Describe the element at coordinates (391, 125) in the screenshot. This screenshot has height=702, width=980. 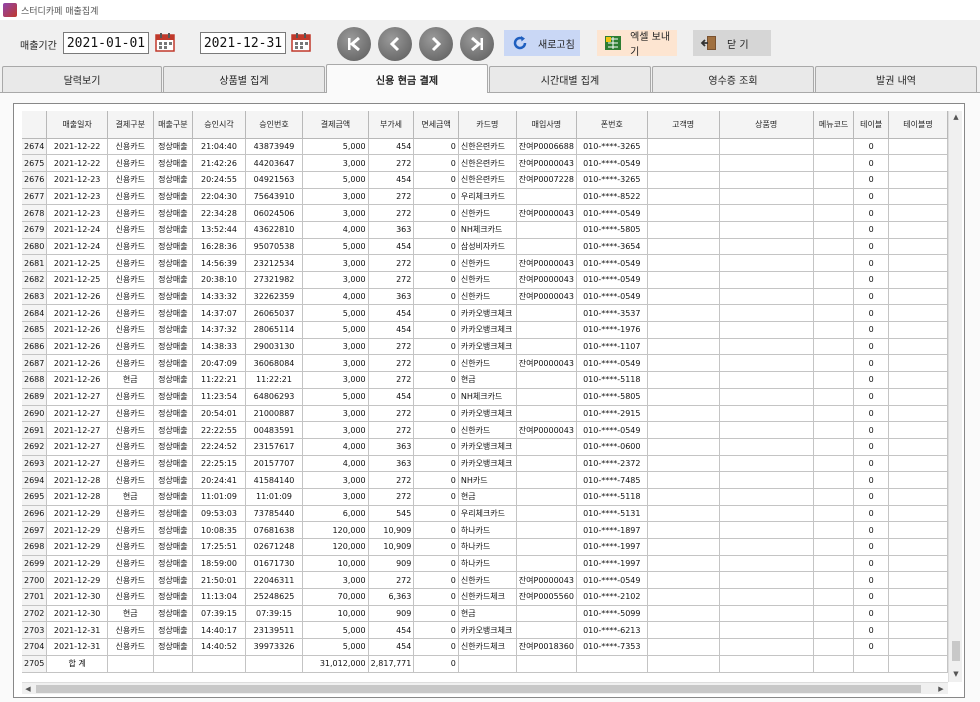
I see `column-header-vat: 부가세` at that location.